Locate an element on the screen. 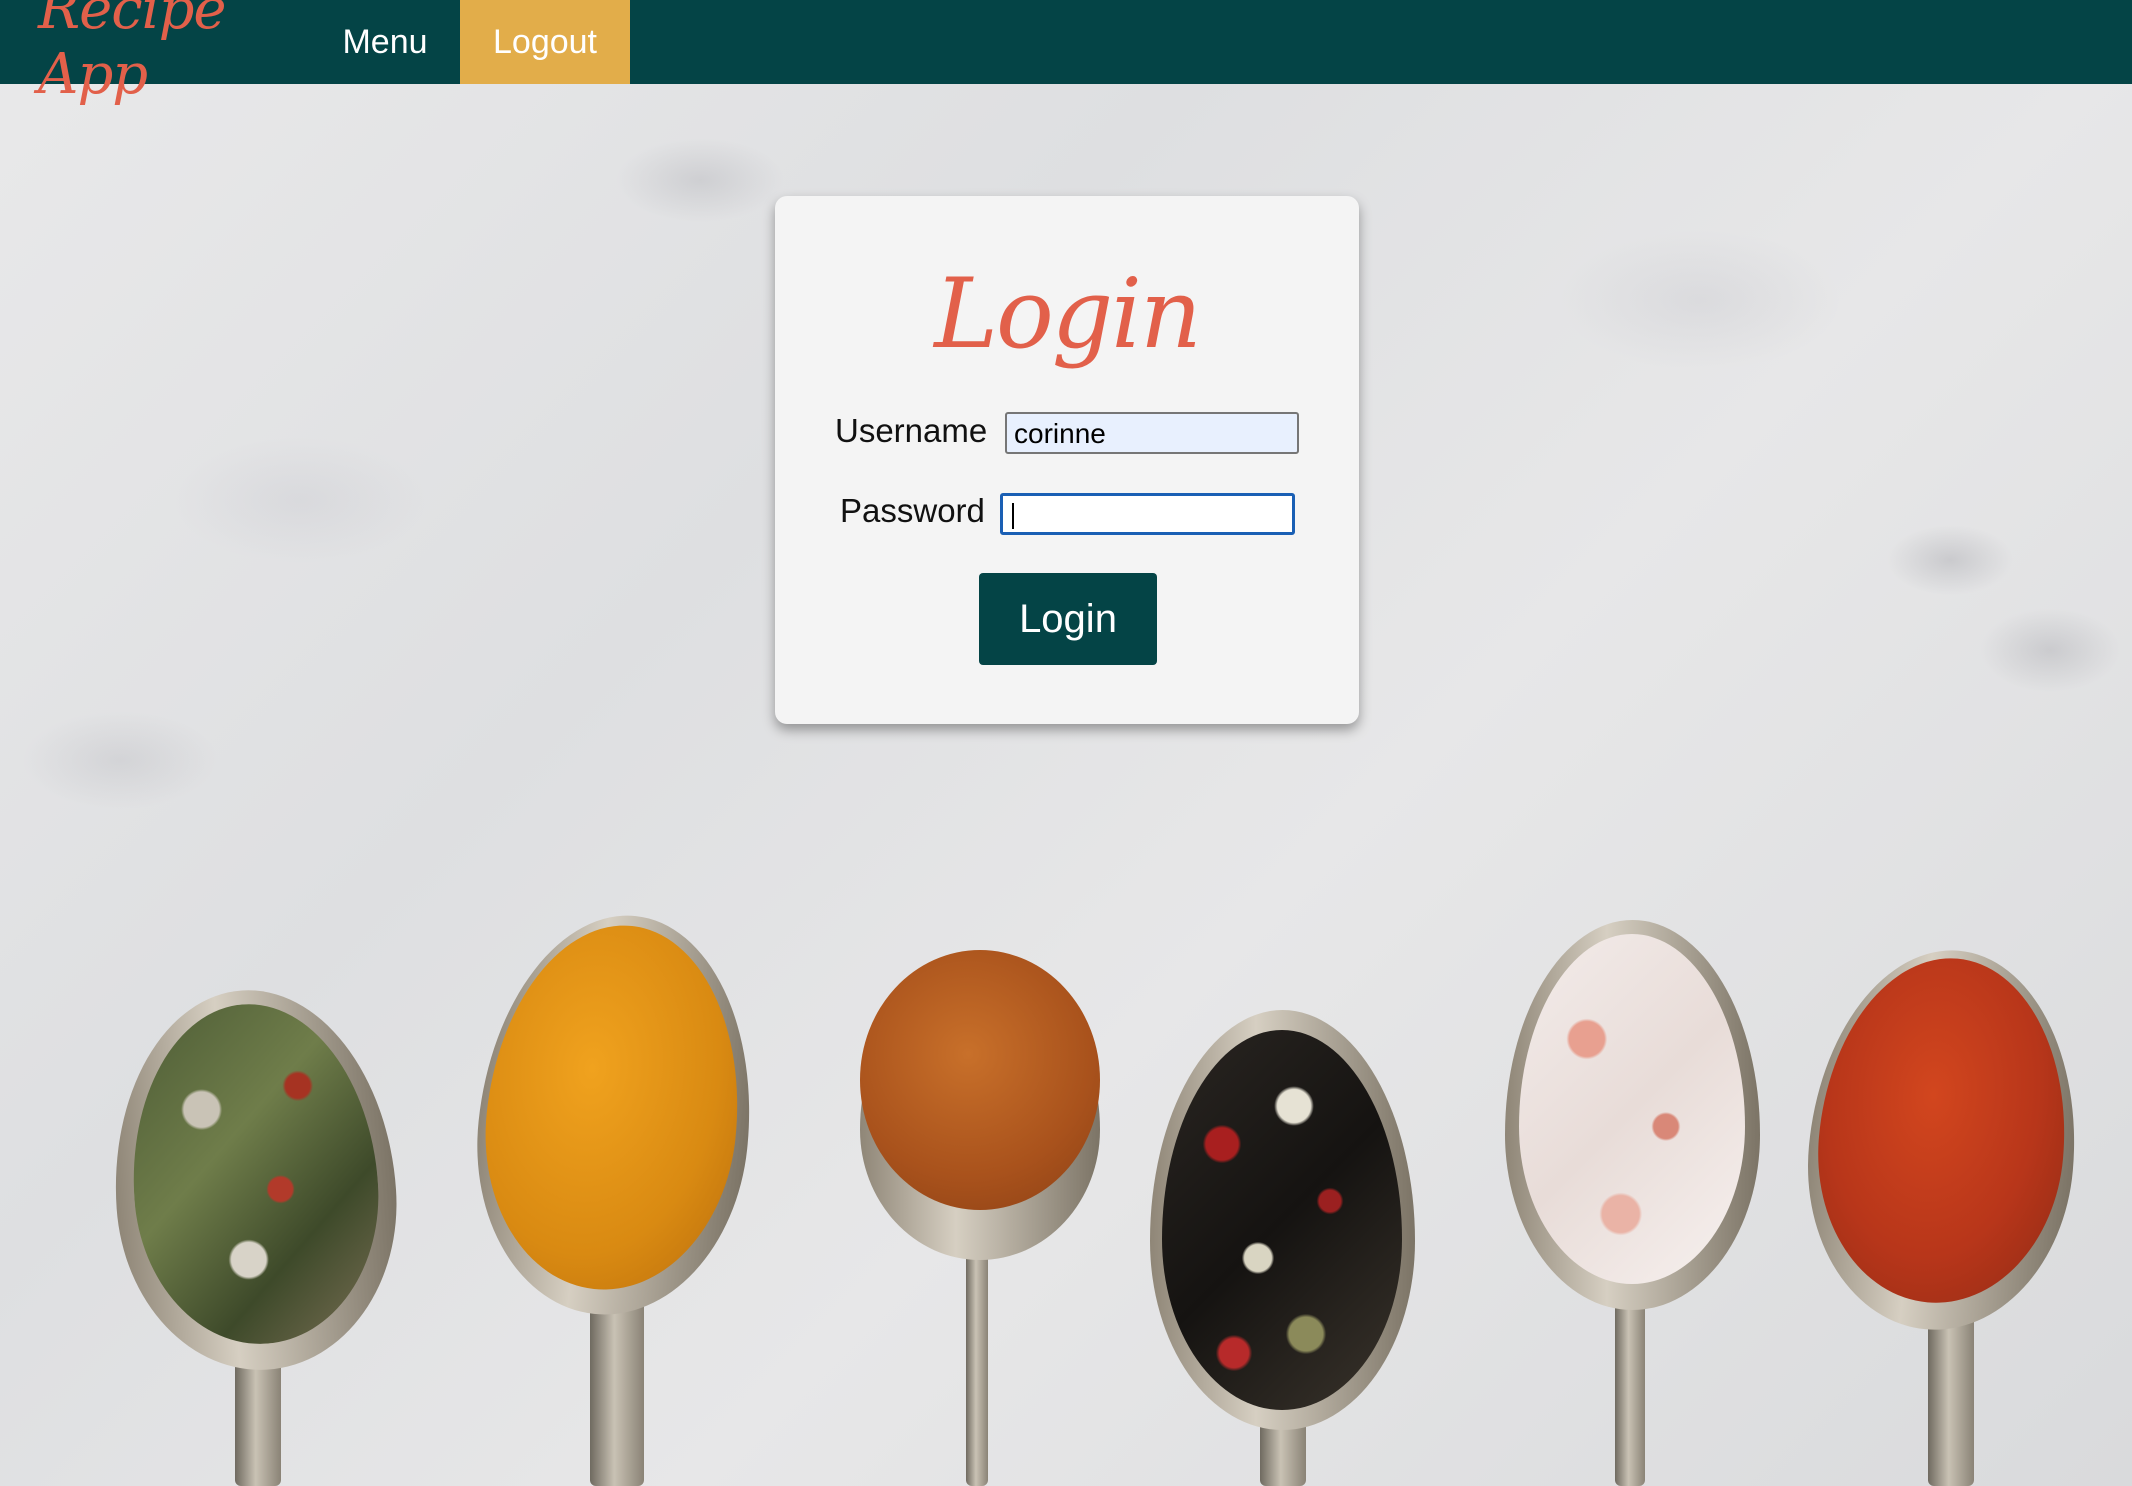 This screenshot has height=1486, width=2132. spoon-turmeric is located at coordinates (615, 1193).